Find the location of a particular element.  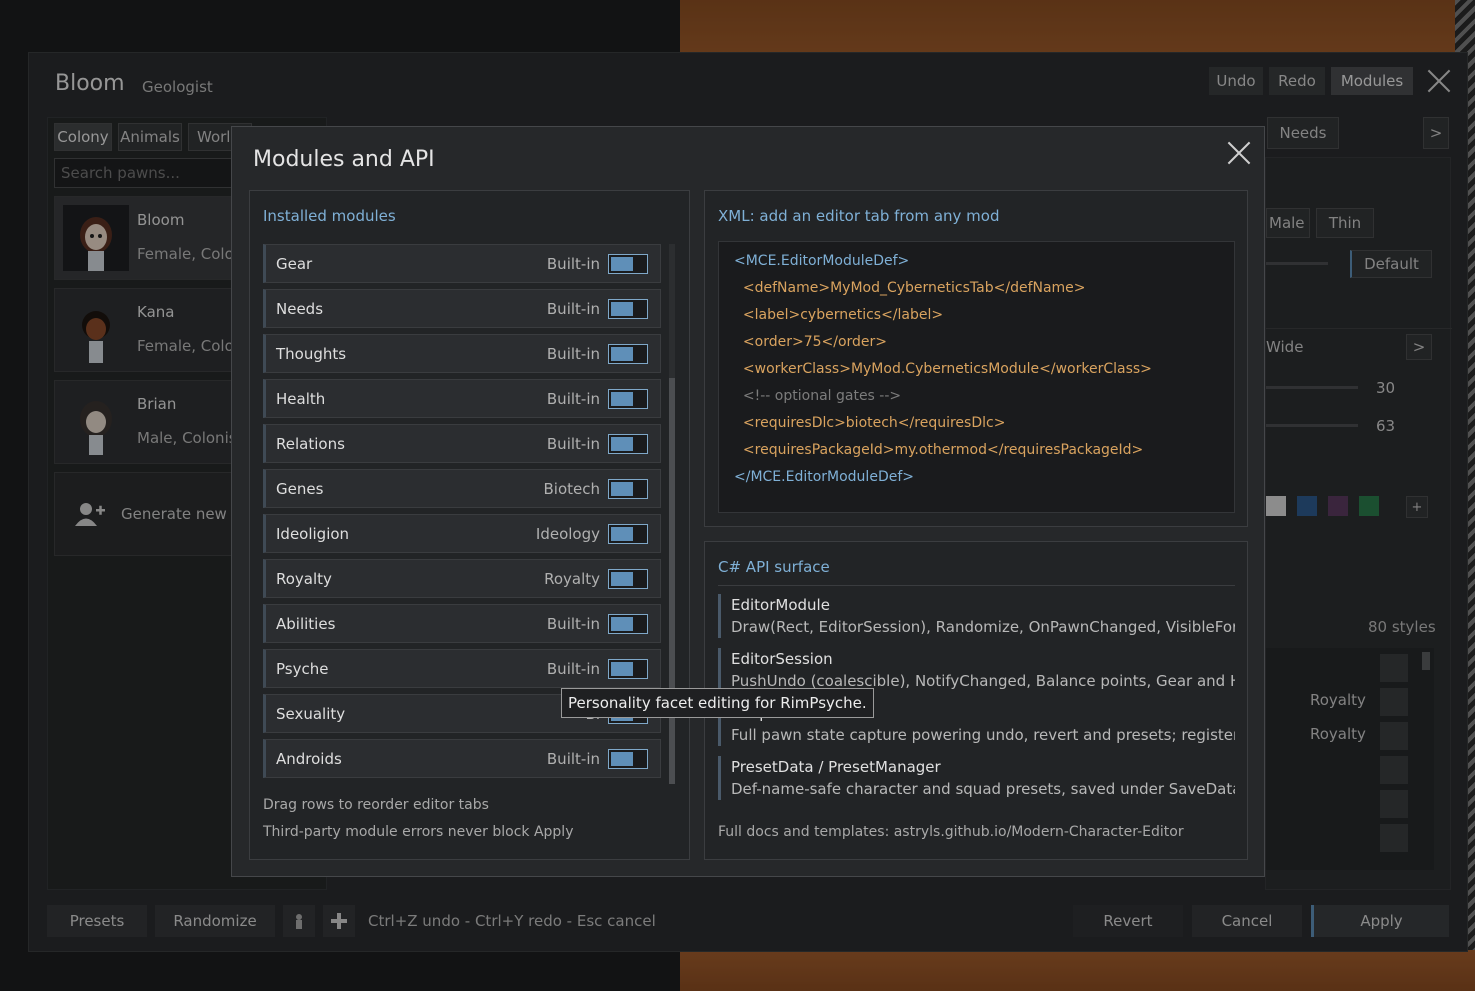

module-name: Ideoligion is located at coordinates (313, 534).